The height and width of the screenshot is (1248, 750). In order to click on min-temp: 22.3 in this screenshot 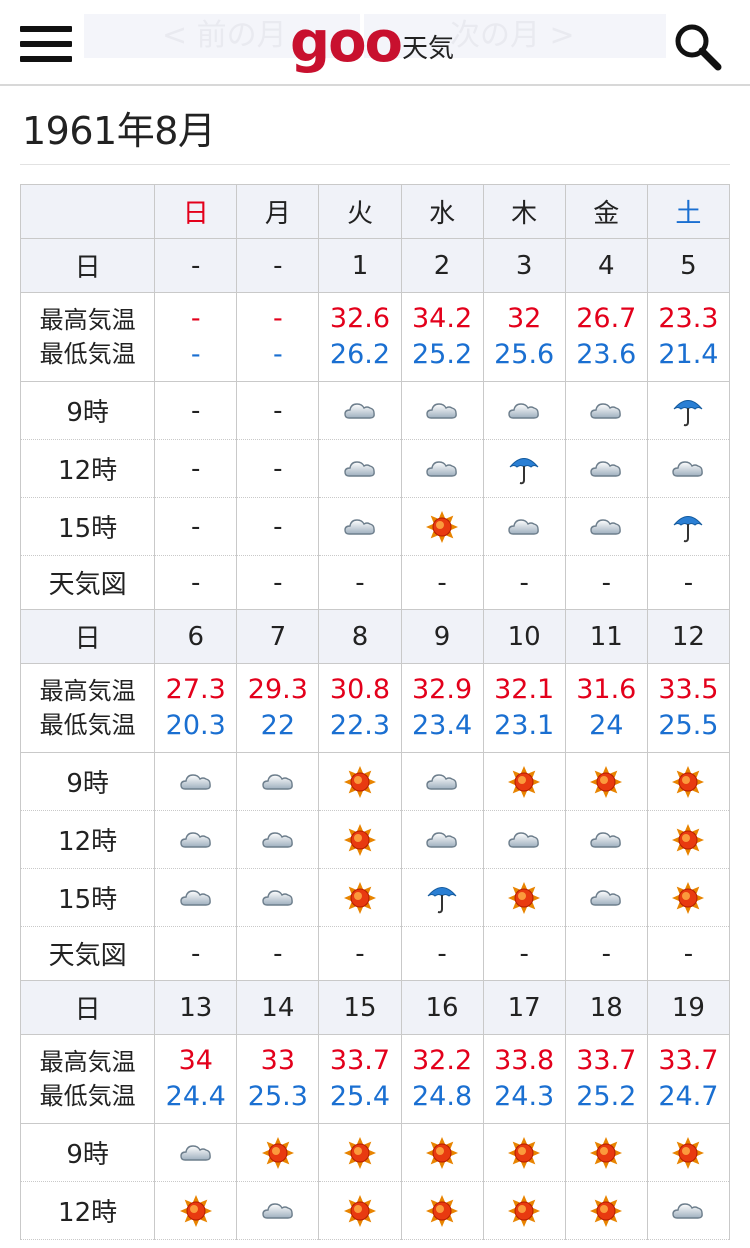, I will do `click(360, 725)`.